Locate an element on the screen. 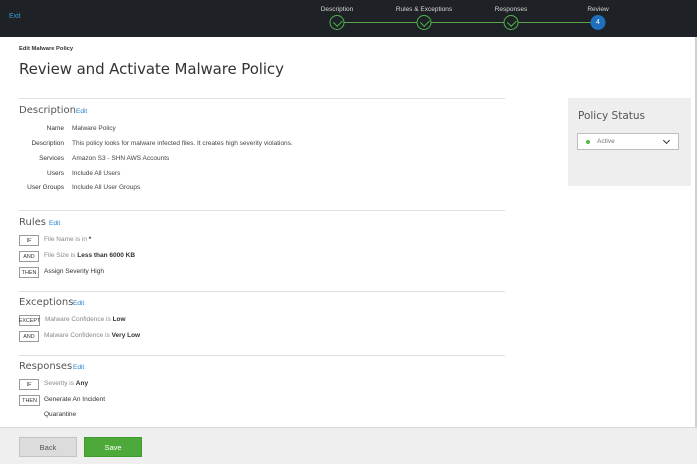  services-label: Services is located at coordinates (51, 158).